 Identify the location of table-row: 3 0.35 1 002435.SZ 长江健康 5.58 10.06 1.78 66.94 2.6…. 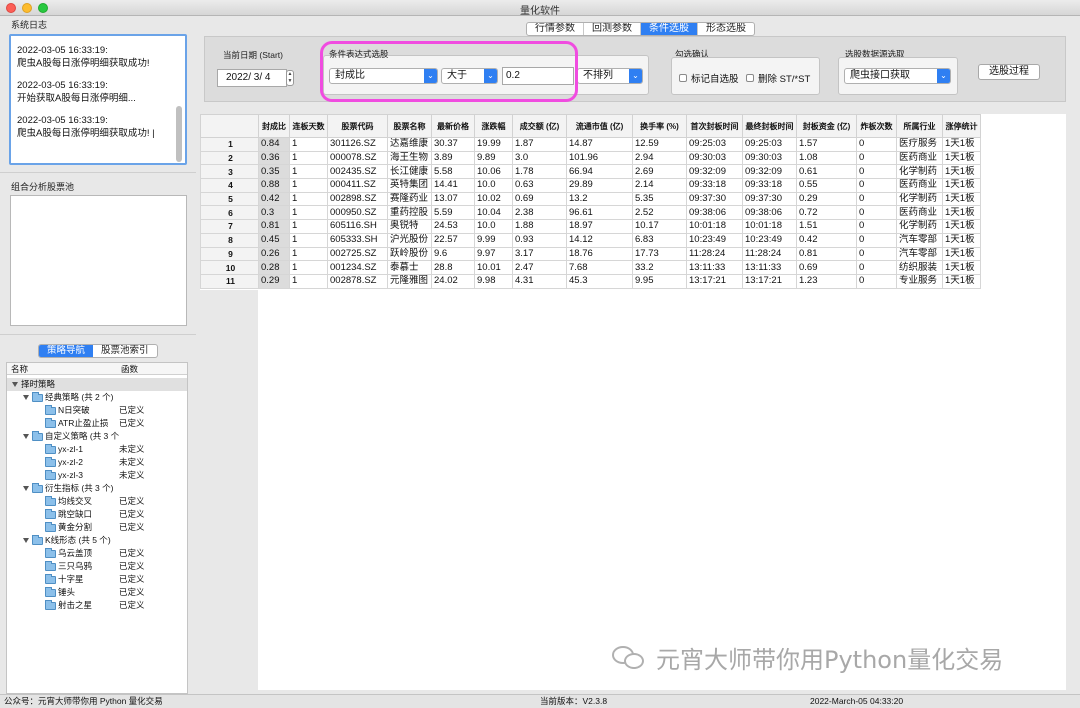
(590, 172).